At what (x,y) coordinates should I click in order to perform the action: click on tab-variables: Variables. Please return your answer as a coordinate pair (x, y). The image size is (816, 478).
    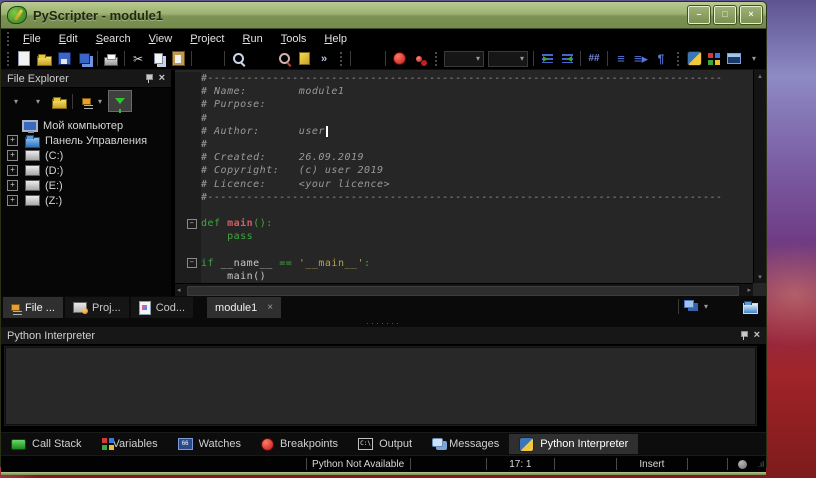
    Looking at the image, I should click on (130, 444).